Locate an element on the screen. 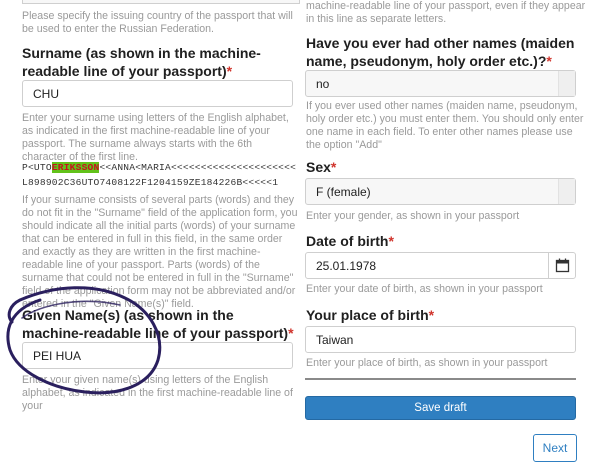  sex-select: F (female) is located at coordinates (440, 191).